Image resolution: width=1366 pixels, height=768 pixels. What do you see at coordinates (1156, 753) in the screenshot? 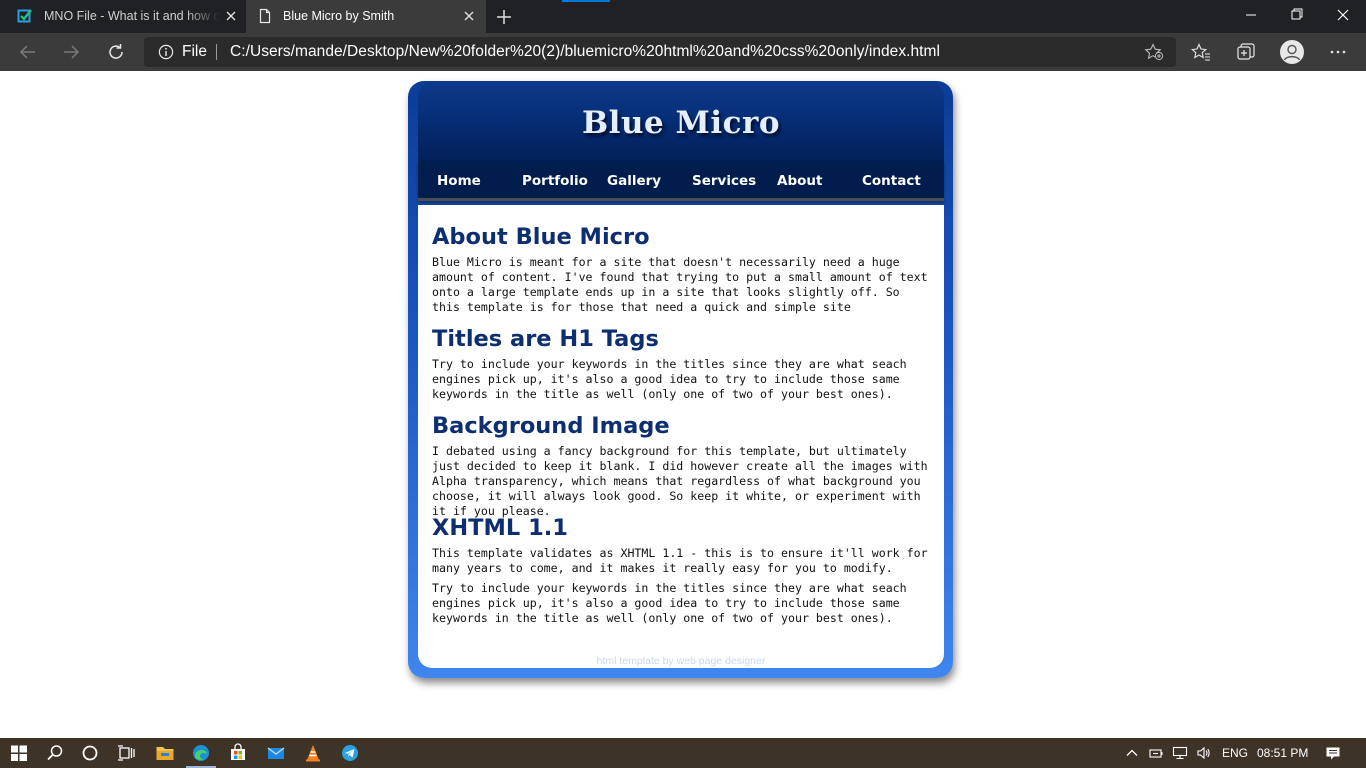
I see `battery-plug-icon` at bounding box center [1156, 753].